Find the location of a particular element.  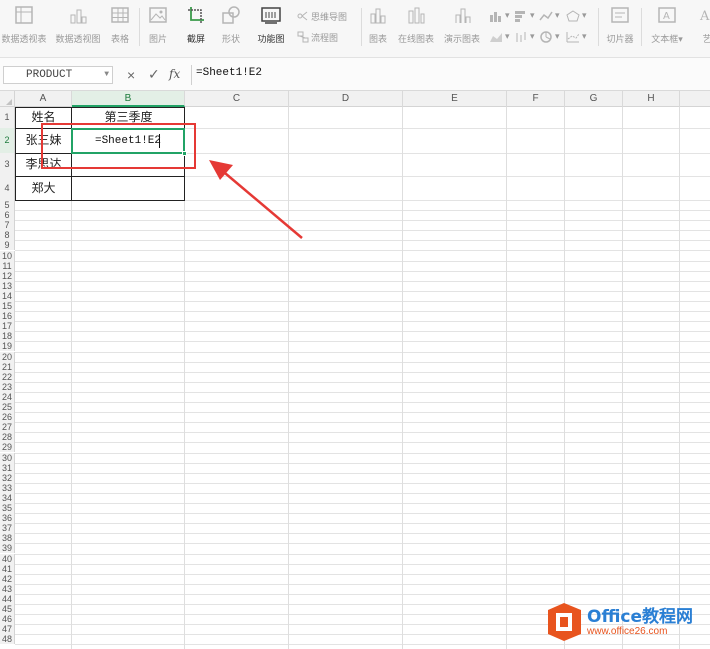

picture-button: 图片 is located at coordinates (158, 27).